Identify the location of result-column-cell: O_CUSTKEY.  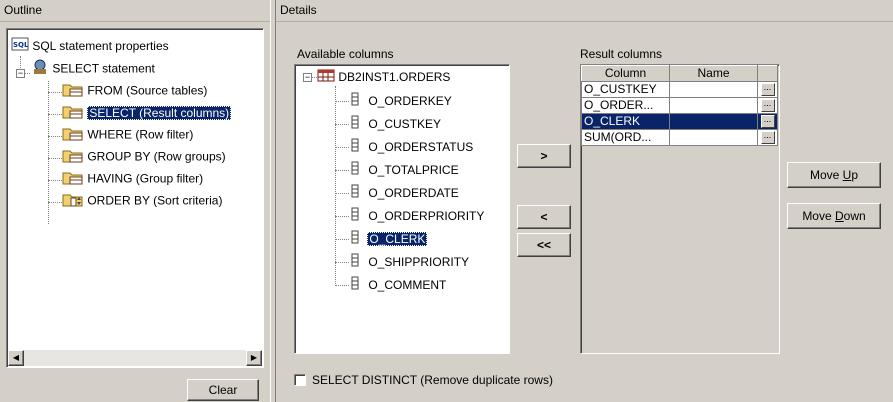
(625, 89).